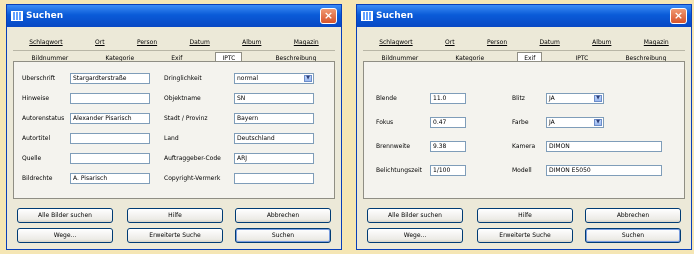  Describe the element at coordinates (171, 138) in the screenshot. I see `field-label: Land` at that location.